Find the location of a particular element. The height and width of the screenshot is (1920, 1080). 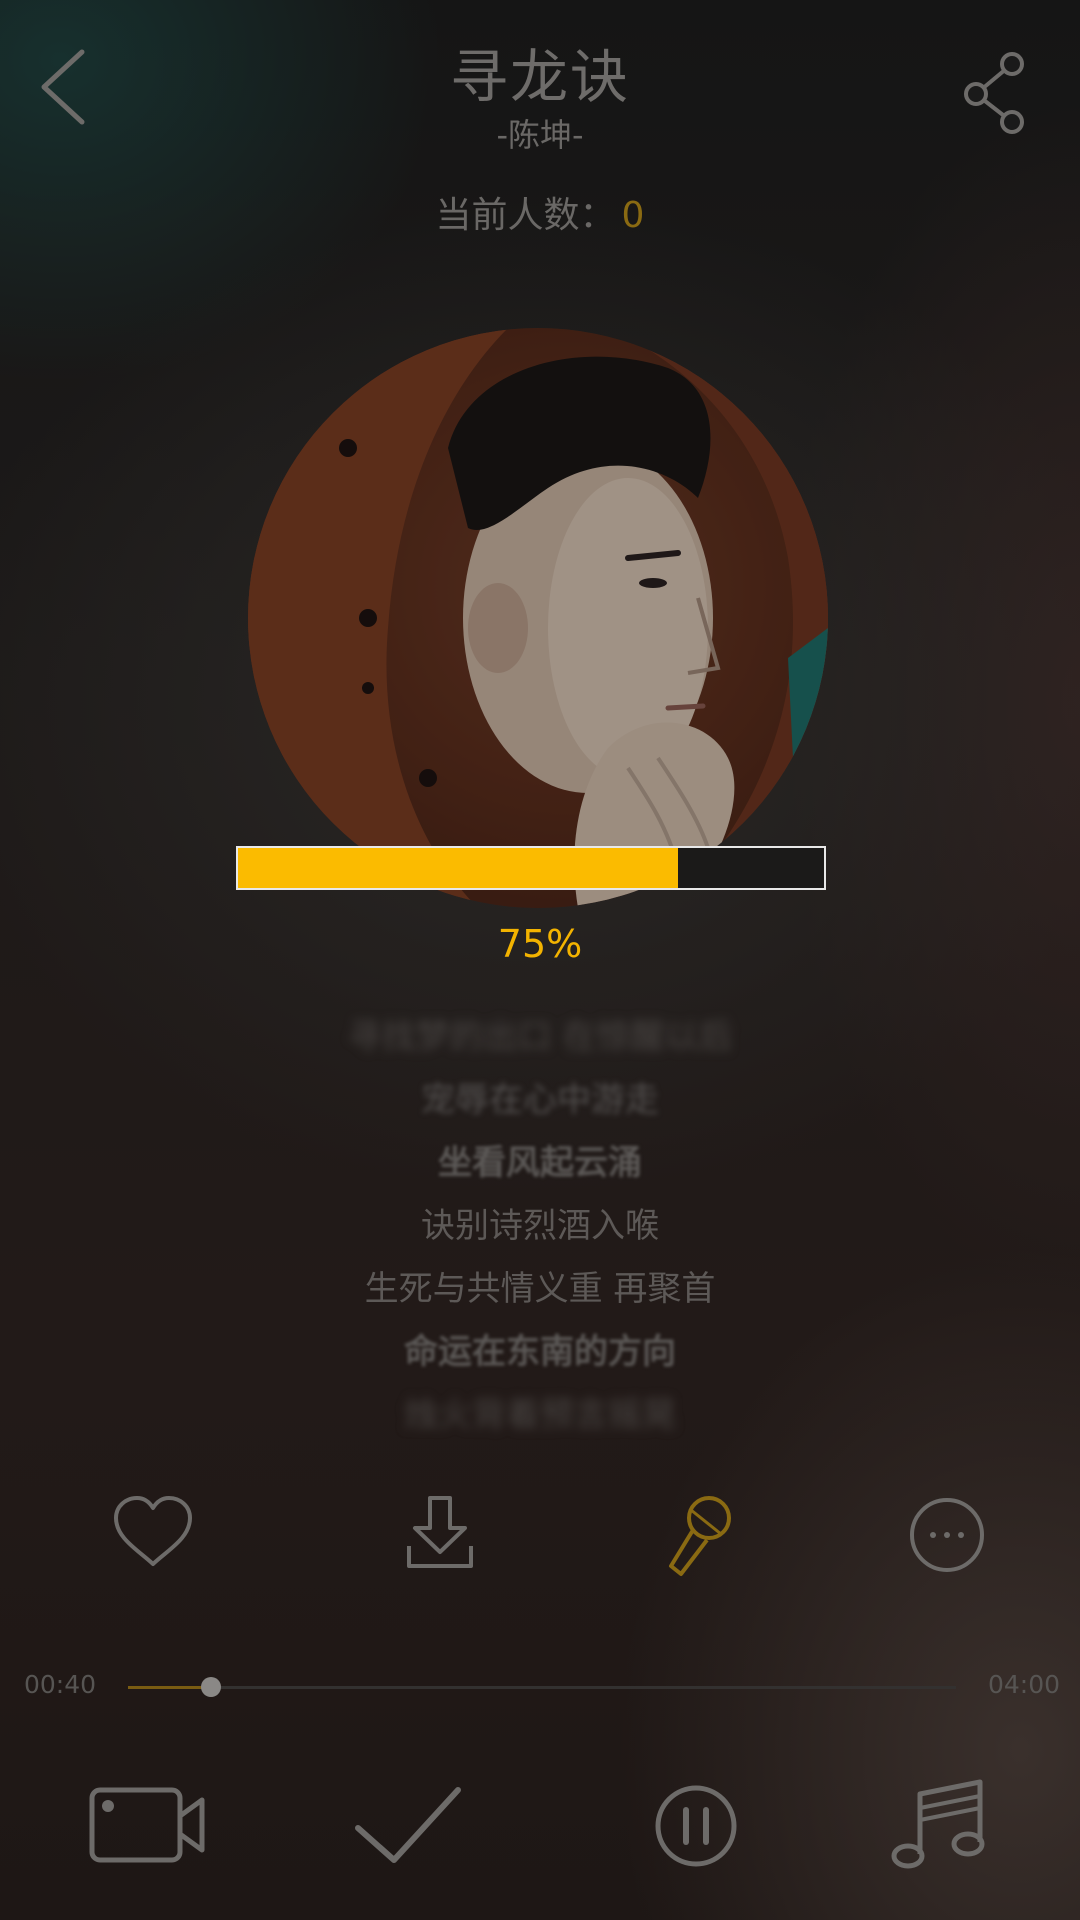

pause-icon is located at coordinates (696, 1826).